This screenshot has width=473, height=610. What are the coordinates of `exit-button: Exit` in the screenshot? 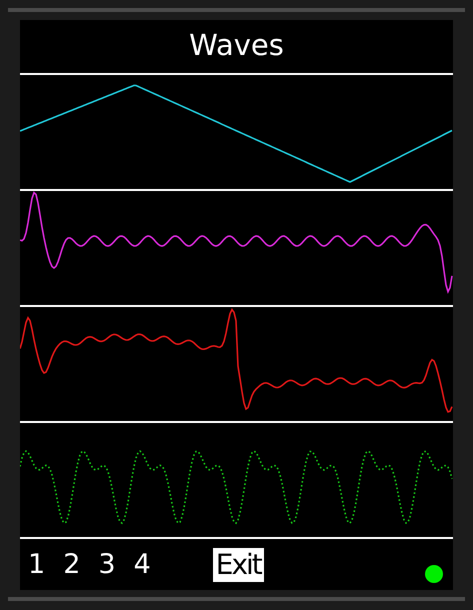 It's located at (238, 565).